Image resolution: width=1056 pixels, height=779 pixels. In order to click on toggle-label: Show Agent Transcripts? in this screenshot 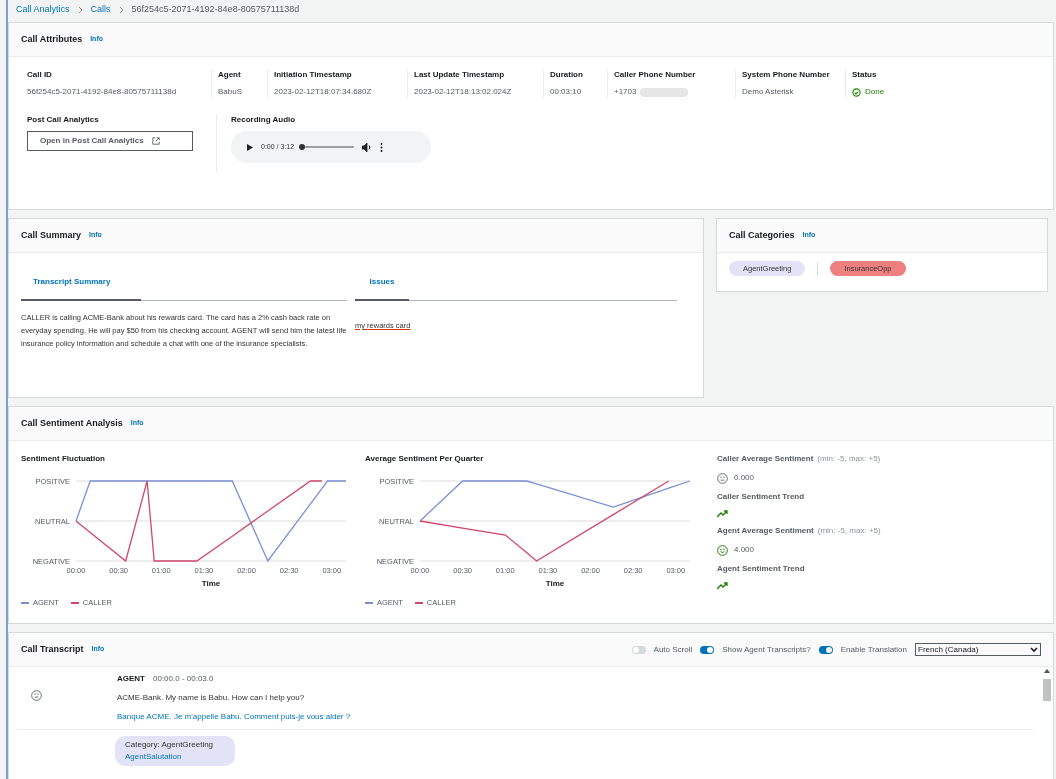, I will do `click(766, 649)`.